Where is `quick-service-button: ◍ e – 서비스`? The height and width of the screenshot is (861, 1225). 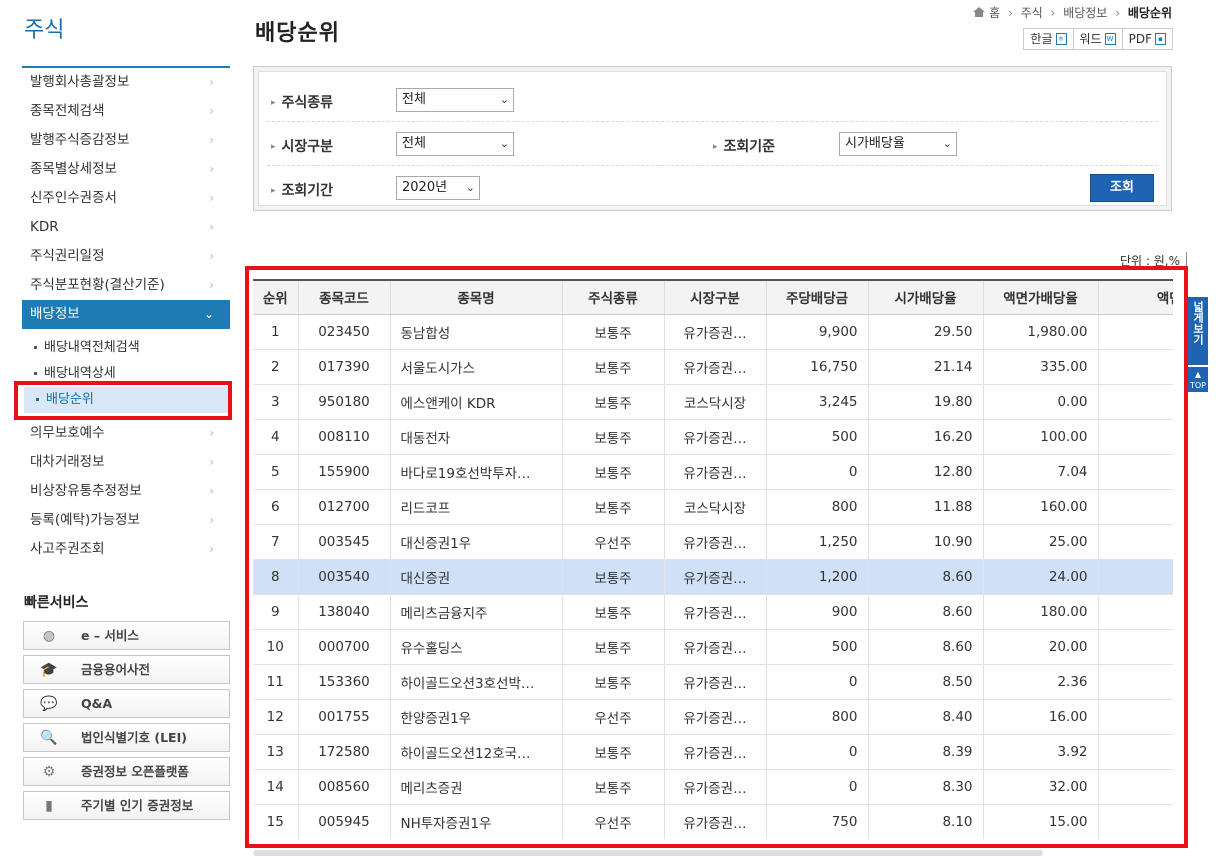 quick-service-button: ◍ e – 서비스 is located at coordinates (126, 635).